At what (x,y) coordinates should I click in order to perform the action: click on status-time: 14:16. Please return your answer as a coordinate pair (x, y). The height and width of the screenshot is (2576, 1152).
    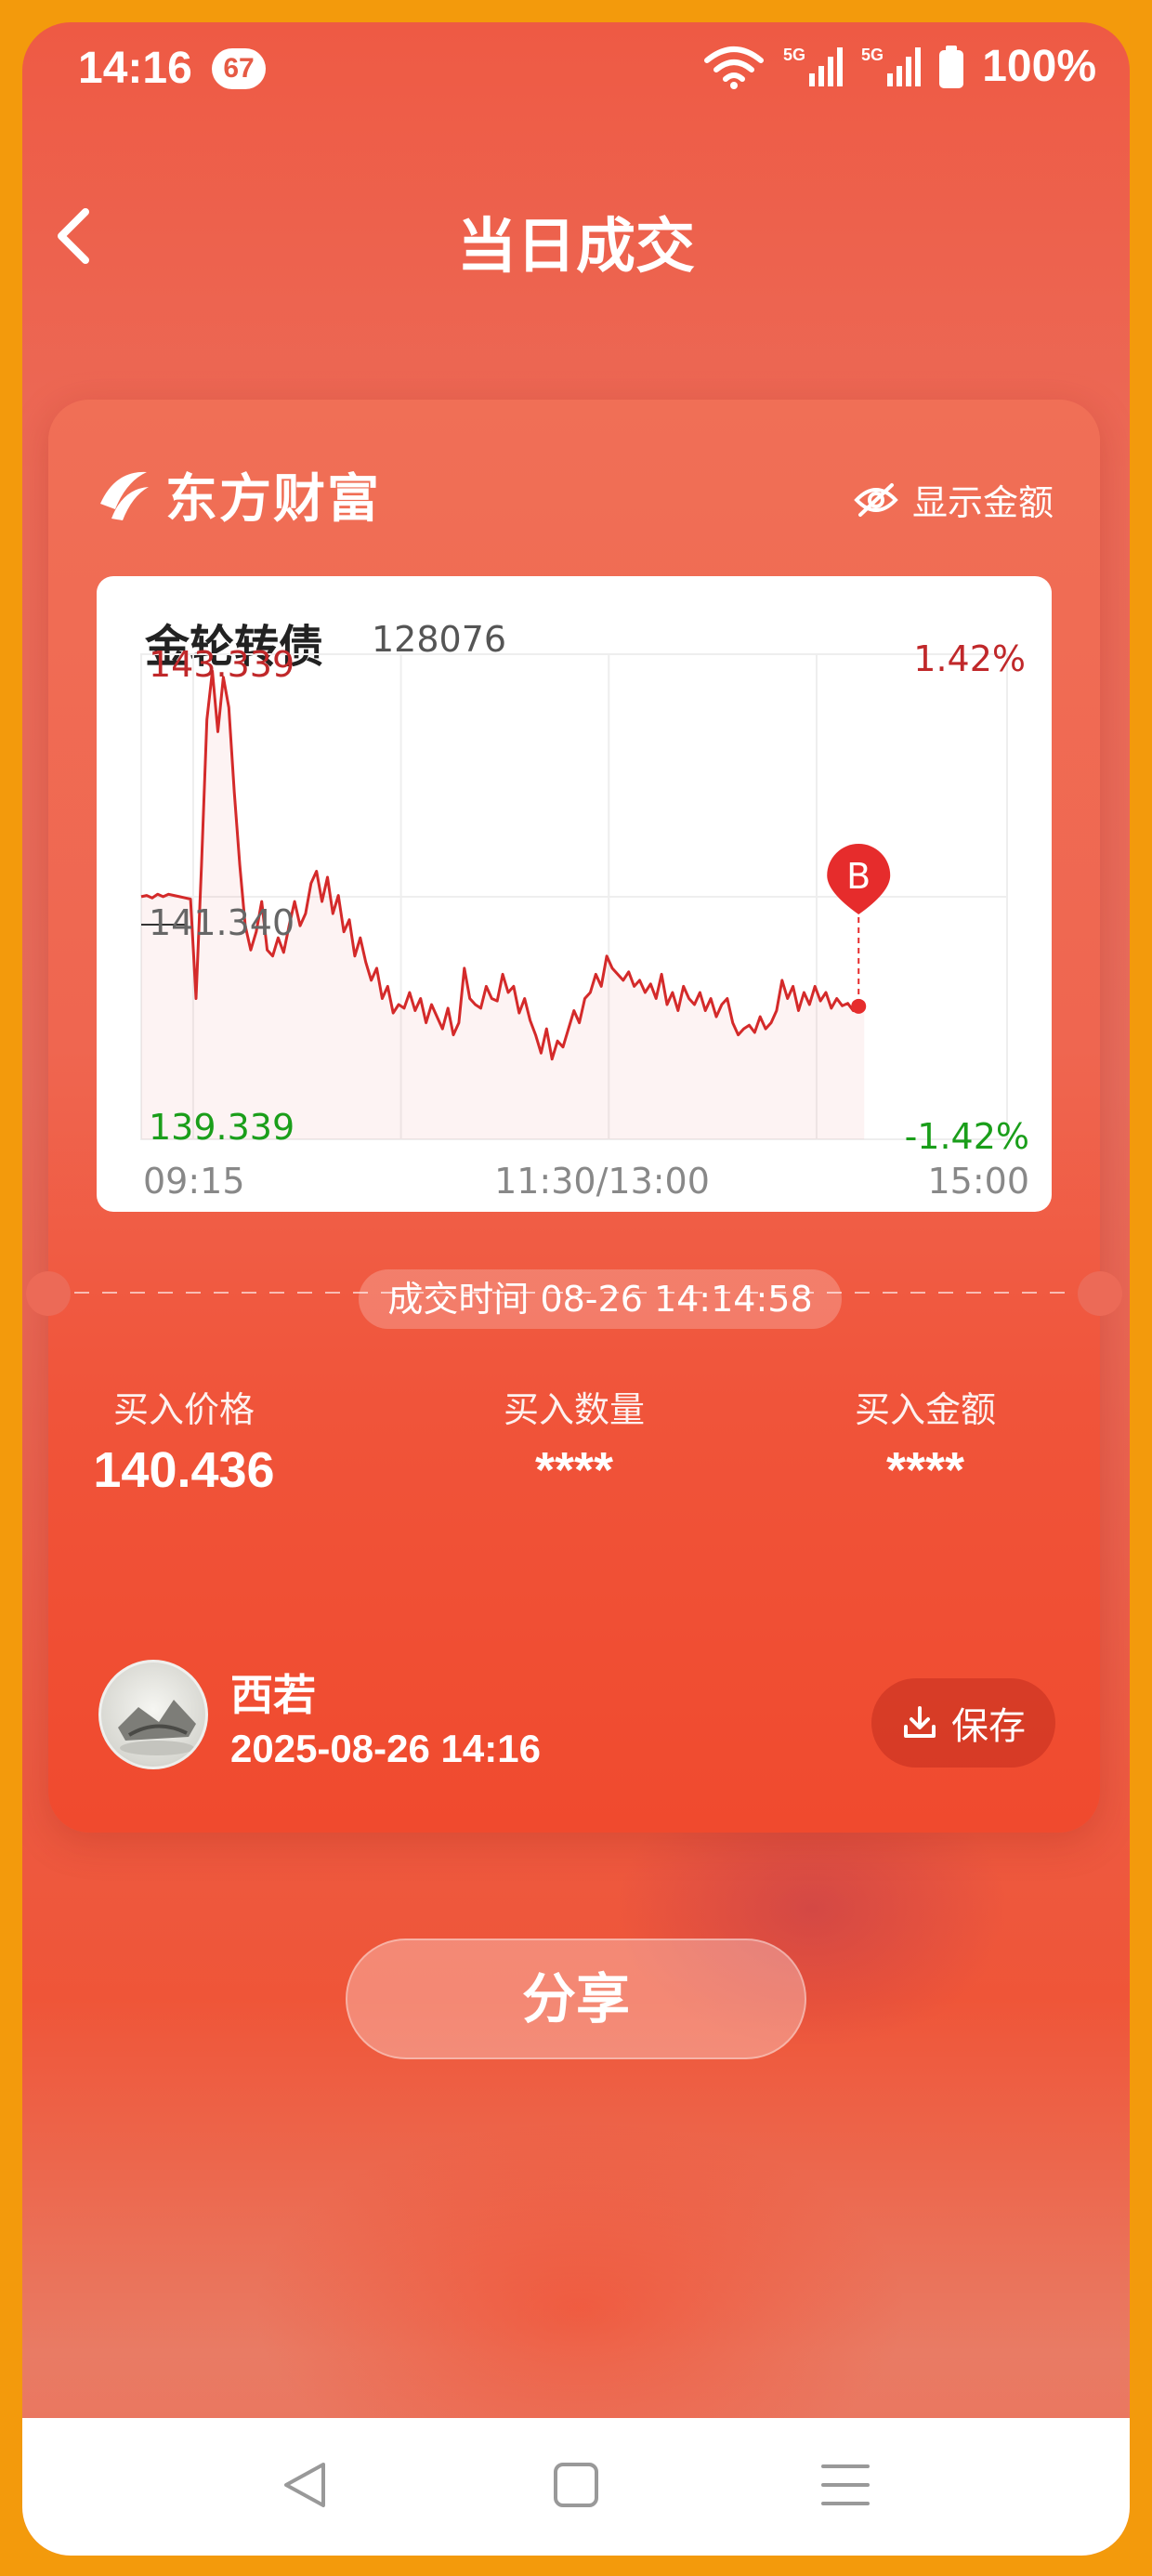
    Looking at the image, I should click on (135, 68).